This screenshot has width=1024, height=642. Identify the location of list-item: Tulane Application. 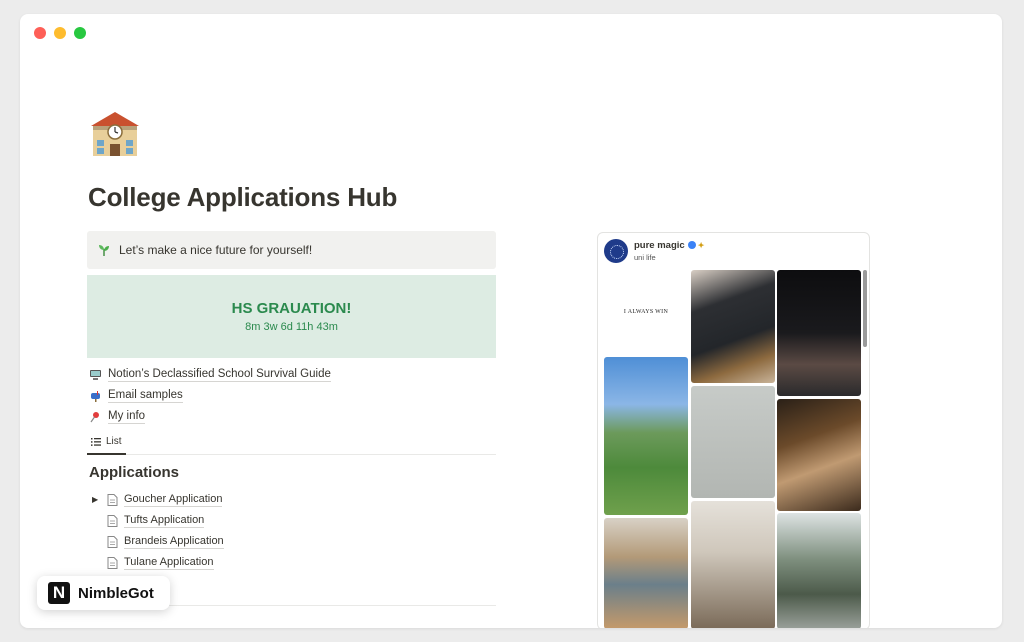
(158, 562).